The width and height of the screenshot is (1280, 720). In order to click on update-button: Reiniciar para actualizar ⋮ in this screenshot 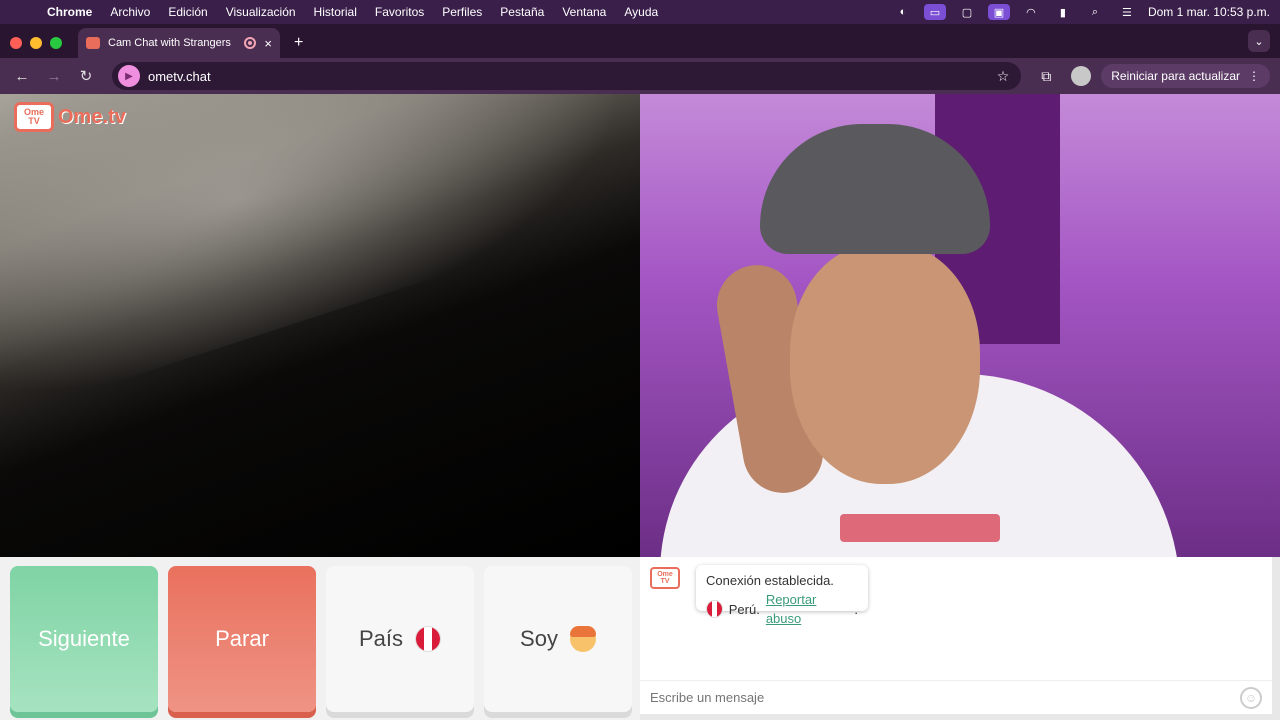, I will do `click(1185, 76)`.